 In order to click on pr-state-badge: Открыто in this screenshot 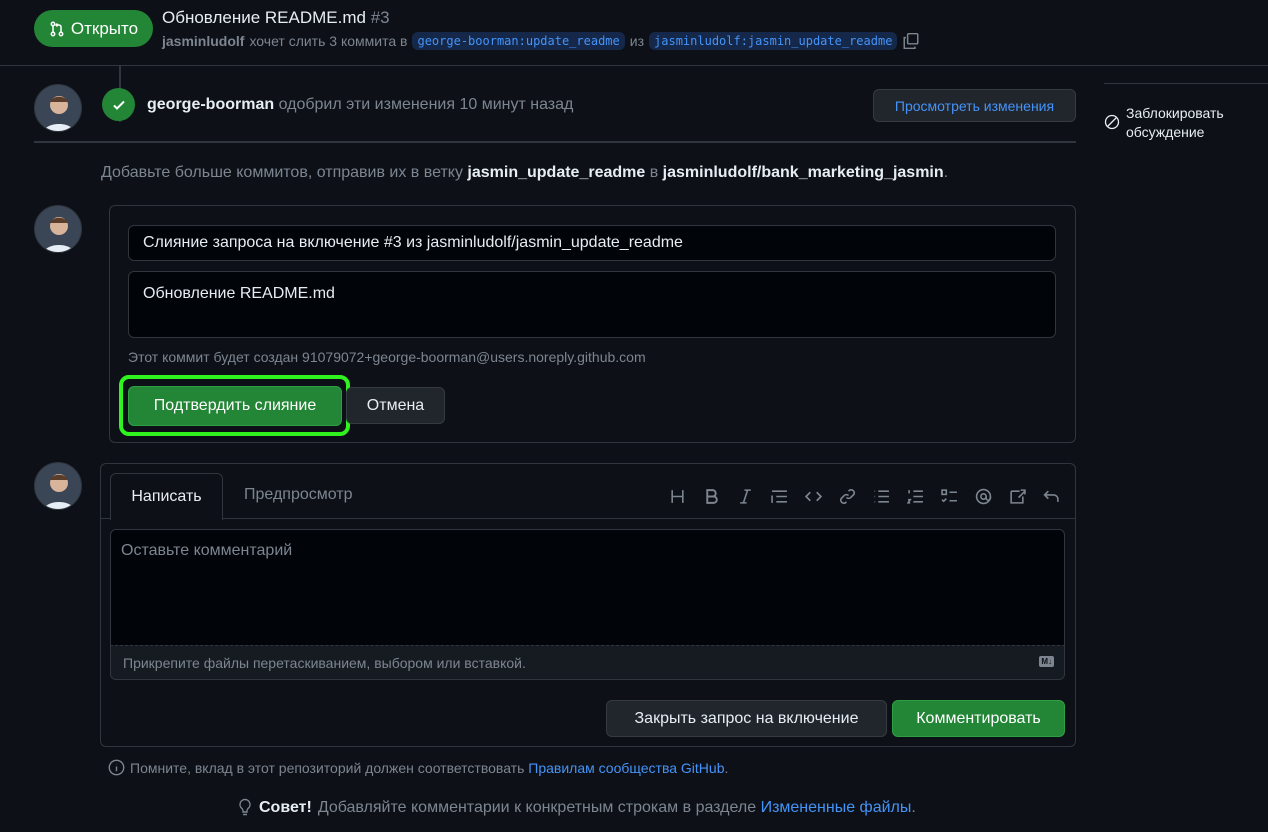, I will do `click(93, 28)`.